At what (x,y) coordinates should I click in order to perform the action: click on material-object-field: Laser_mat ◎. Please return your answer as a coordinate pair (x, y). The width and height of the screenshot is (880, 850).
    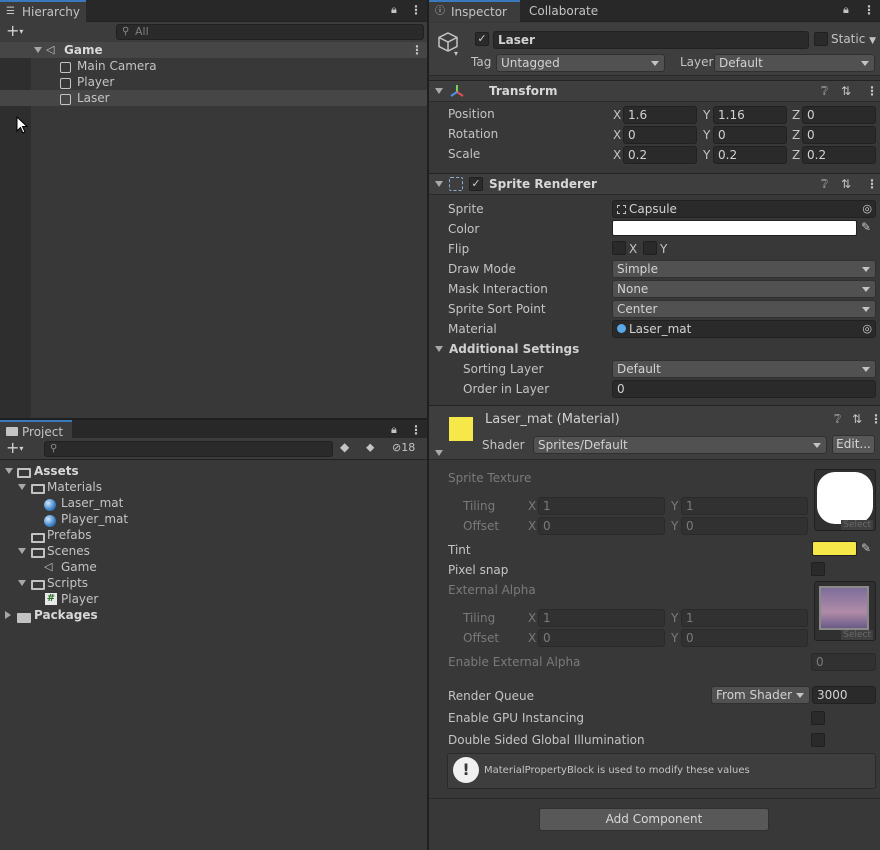
    Looking at the image, I should click on (744, 329).